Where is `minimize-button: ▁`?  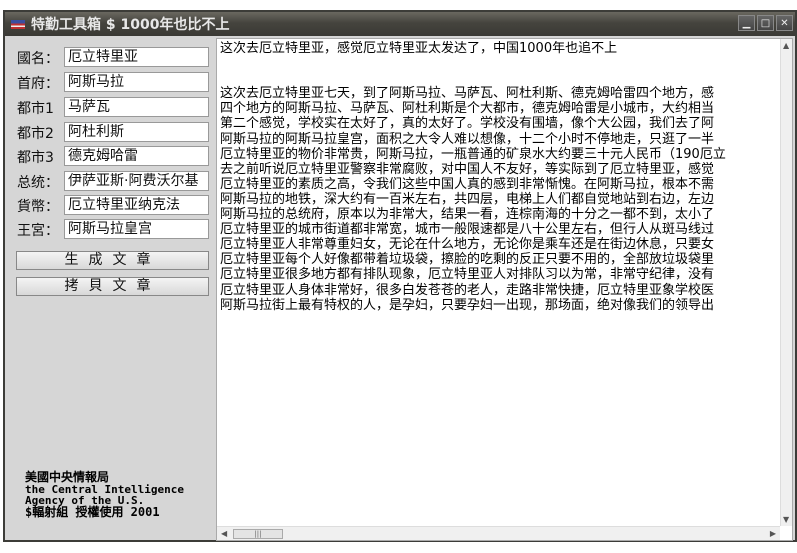
minimize-button: ▁ is located at coordinates (746, 23).